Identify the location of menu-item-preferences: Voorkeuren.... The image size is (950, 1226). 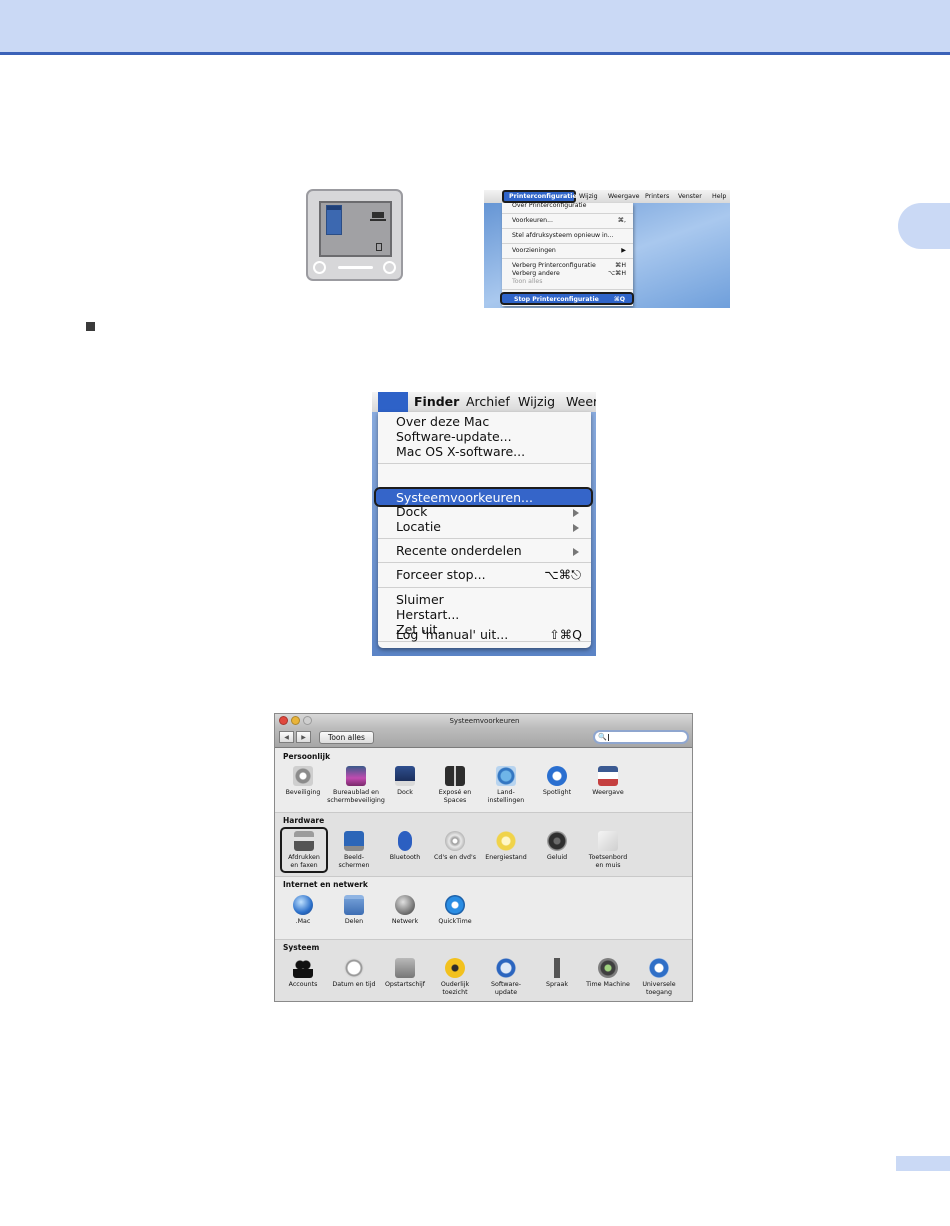
(532, 220).